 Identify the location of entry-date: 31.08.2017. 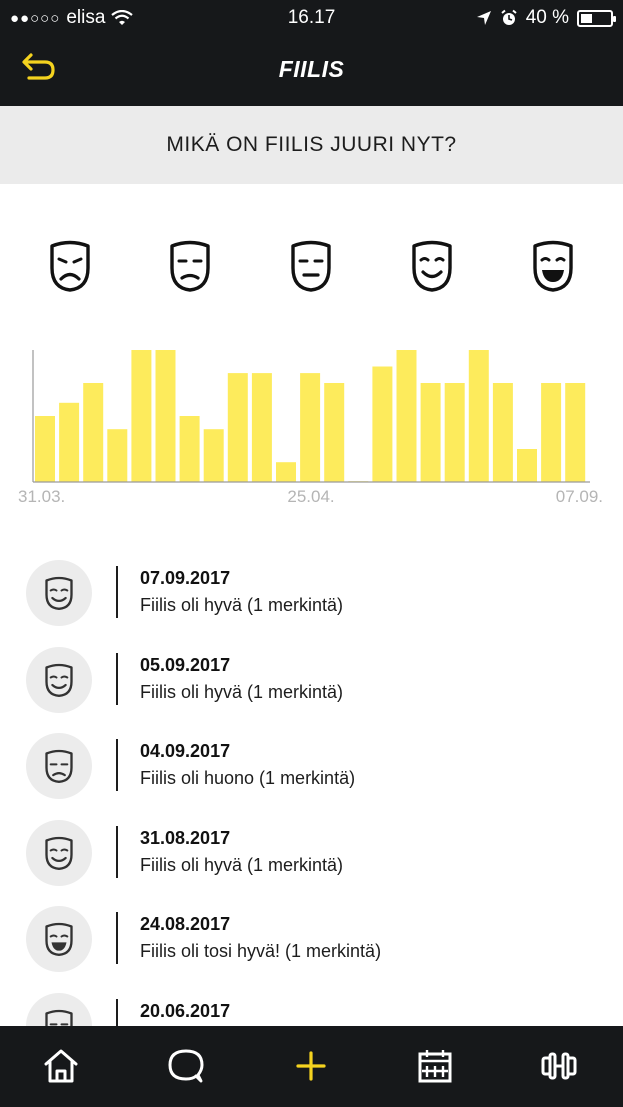
(185, 837).